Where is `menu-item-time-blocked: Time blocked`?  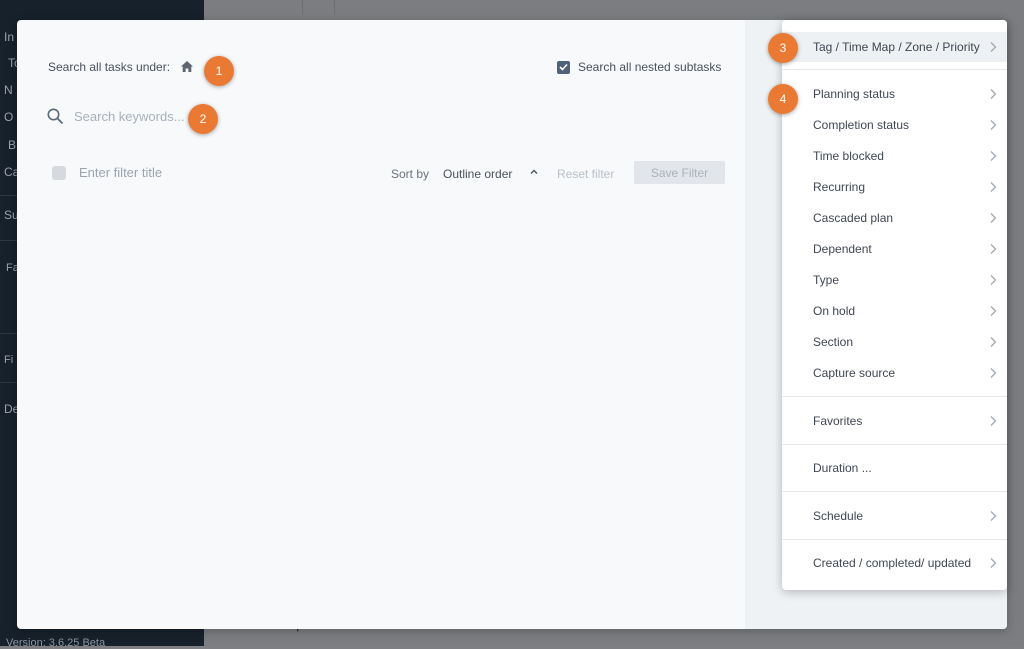 menu-item-time-blocked: Time blocked is located at coordinates (894, 156).